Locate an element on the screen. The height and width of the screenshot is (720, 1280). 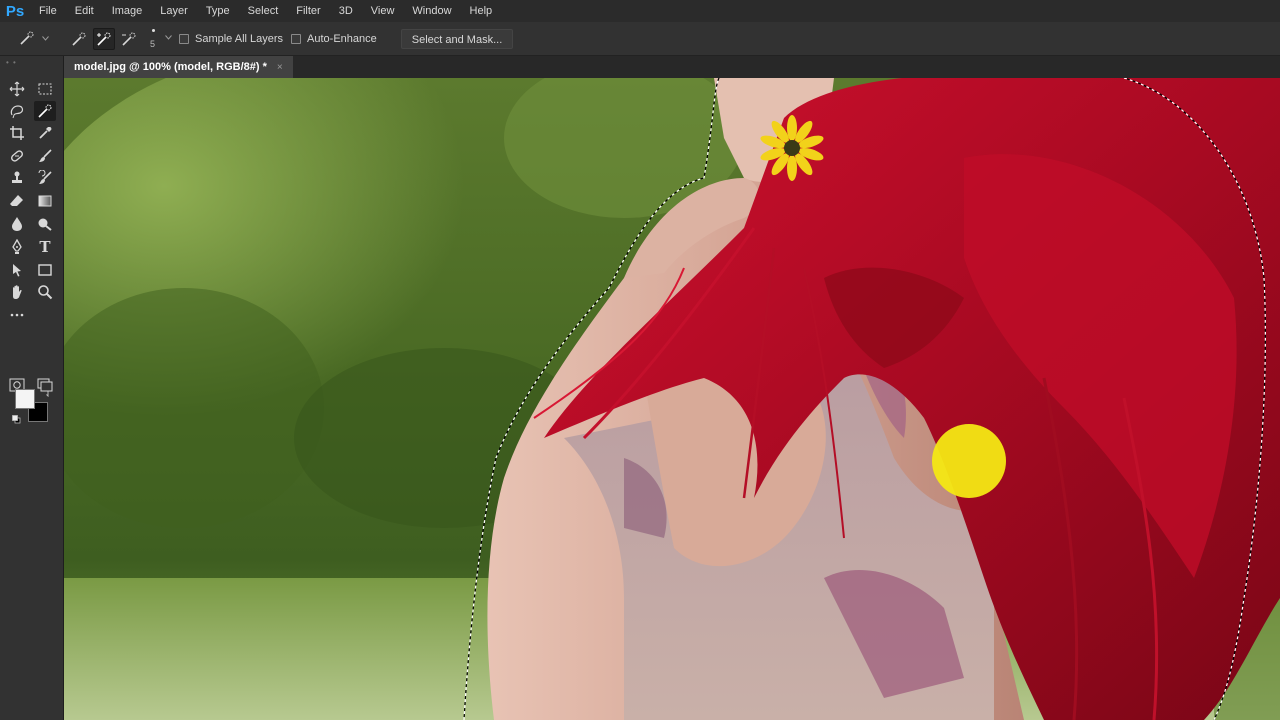
quick-selection-tool-icon is located at coordinates (45, 111).